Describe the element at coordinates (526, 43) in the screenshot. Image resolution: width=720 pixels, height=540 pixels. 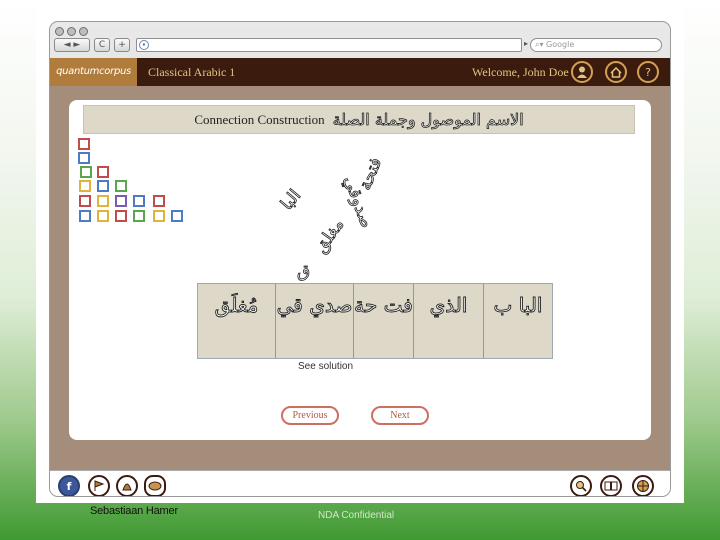
I see `chevron-down-icon: ▸` at that location.